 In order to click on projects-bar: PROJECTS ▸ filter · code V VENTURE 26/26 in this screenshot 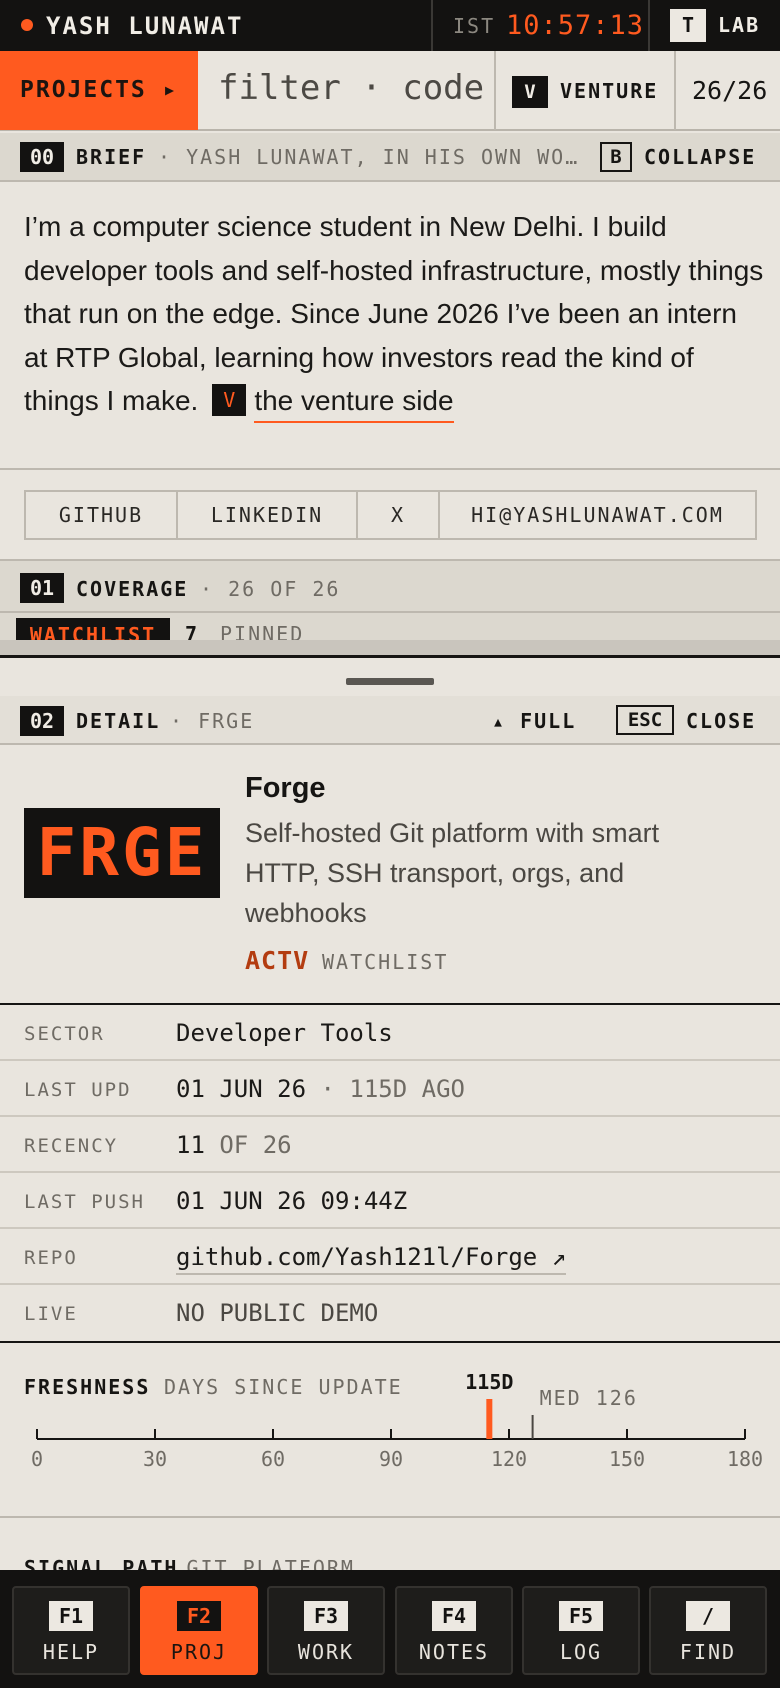, I will do `click(390, 91)`.